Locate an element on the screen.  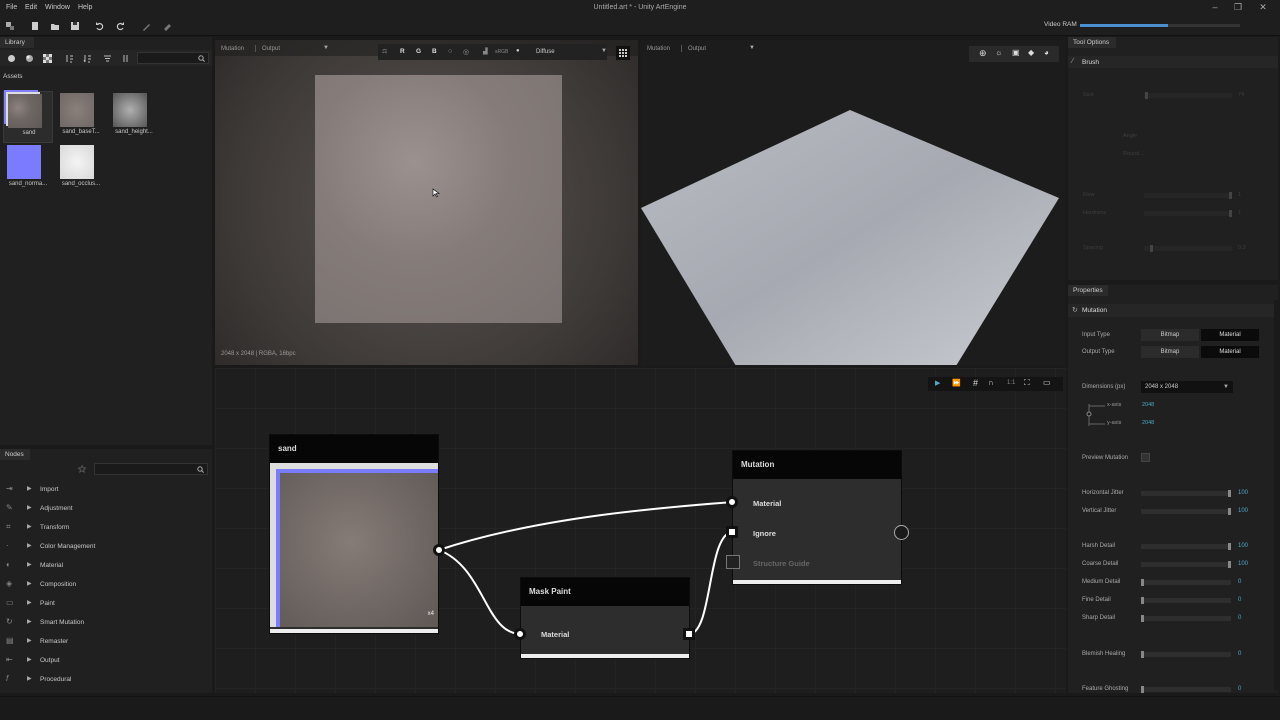
mask-material-input-pin is located at coordinates (520, 634).